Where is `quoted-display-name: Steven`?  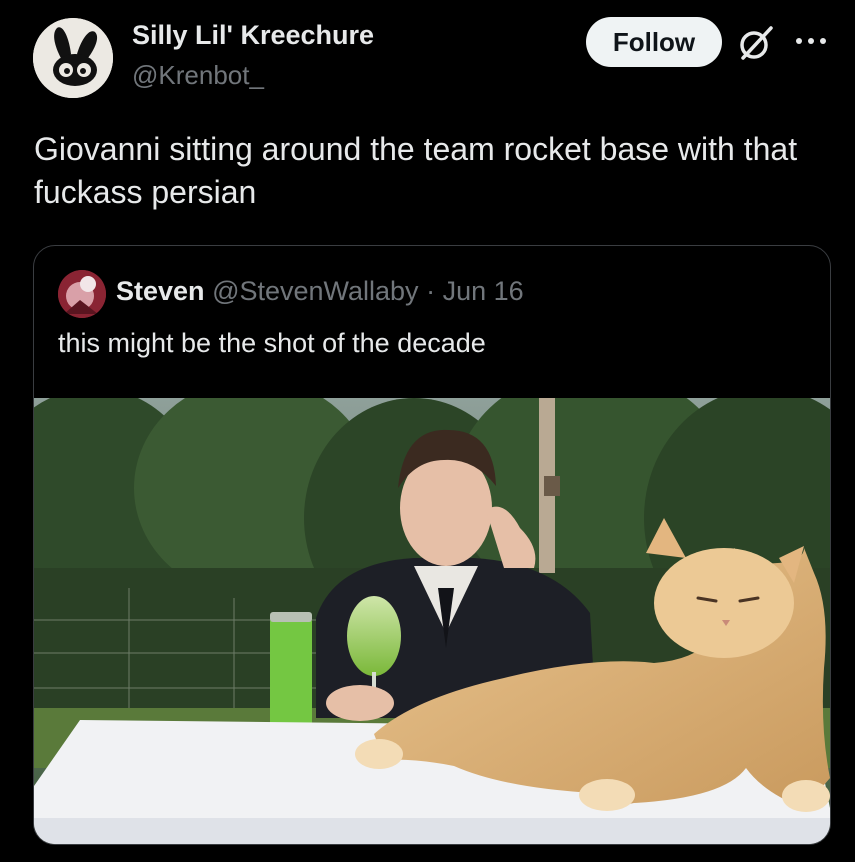 quoted-display-name: Steven is located at coordinates (160, 291).